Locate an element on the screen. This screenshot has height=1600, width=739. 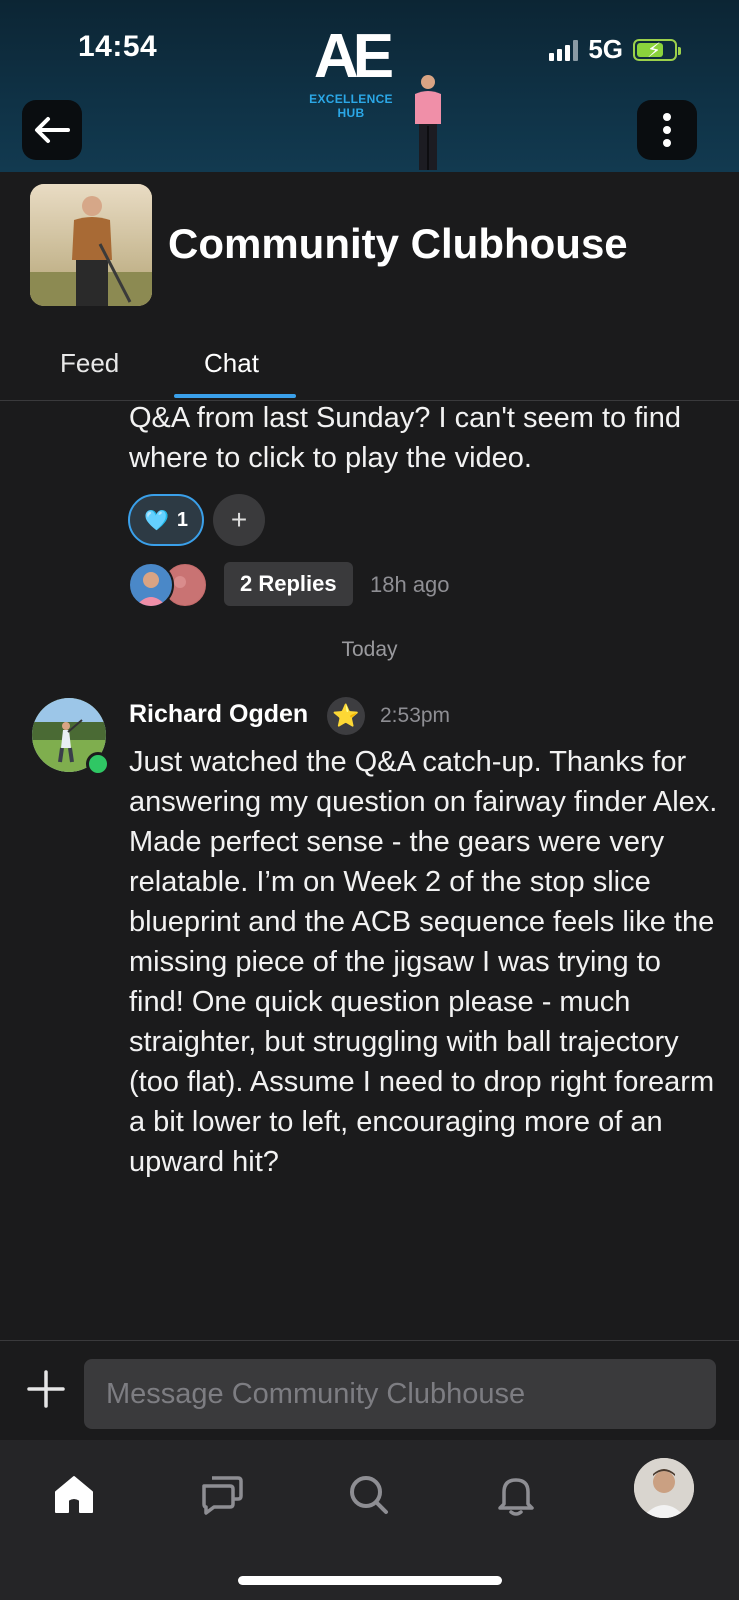
reaction-chip: 🩵 1 is located at coordinates (166, 520).